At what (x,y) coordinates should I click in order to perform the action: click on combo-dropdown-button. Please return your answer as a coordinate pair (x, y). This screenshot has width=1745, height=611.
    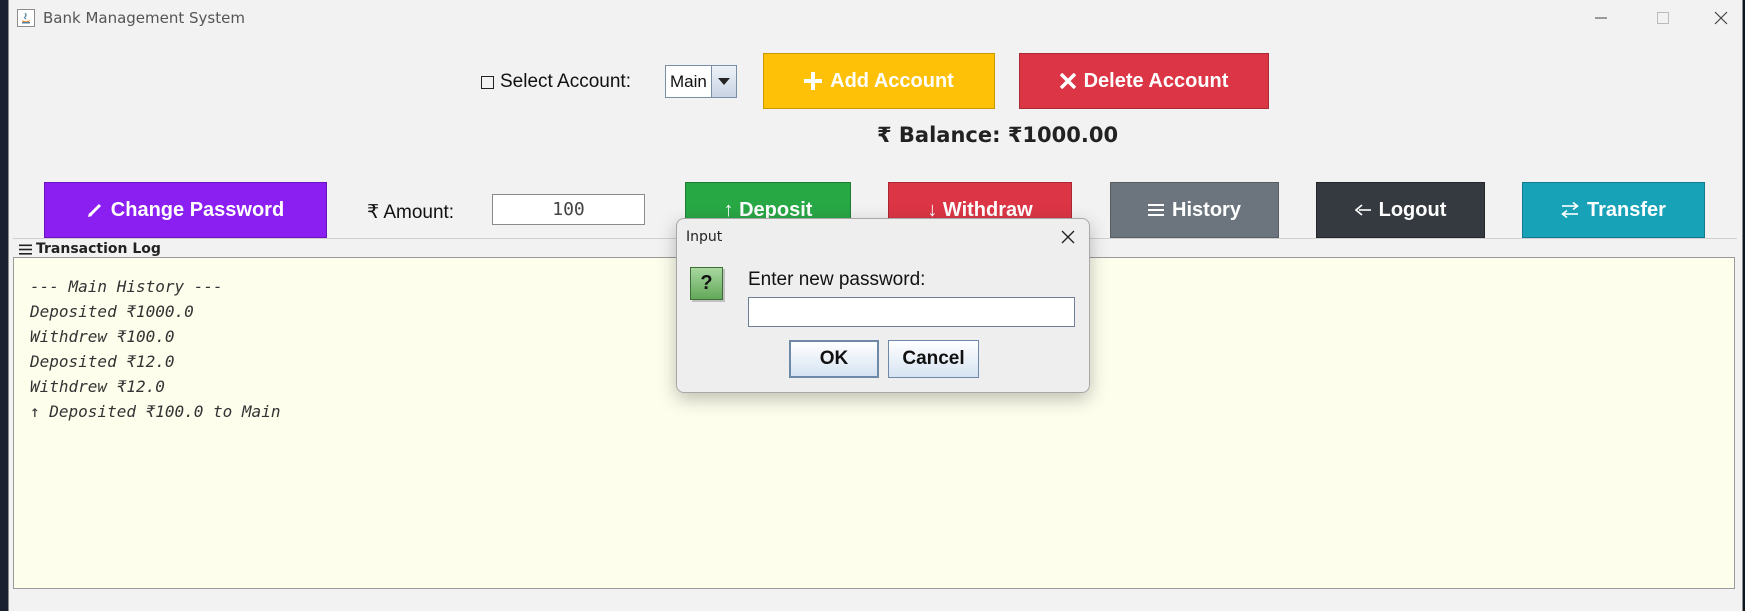
    Looking at the image, I should click on (723, 81).